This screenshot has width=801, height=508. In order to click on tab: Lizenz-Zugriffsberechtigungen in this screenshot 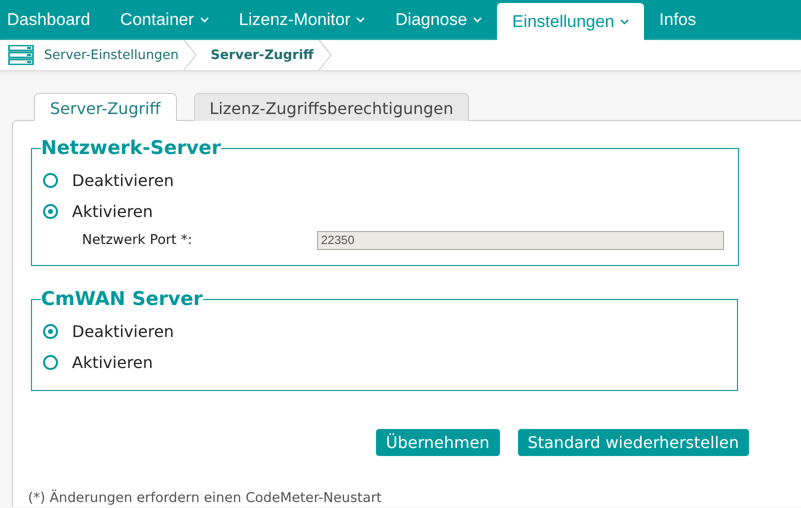, I will do `click(332, 107)`.